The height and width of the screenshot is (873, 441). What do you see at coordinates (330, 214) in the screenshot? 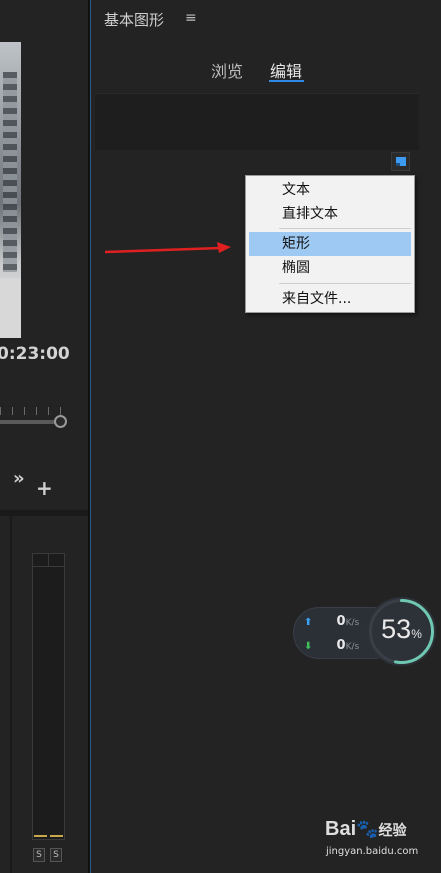
I see `menu-item-vertical-text: 直排文本` at bounding box center [330, 214].